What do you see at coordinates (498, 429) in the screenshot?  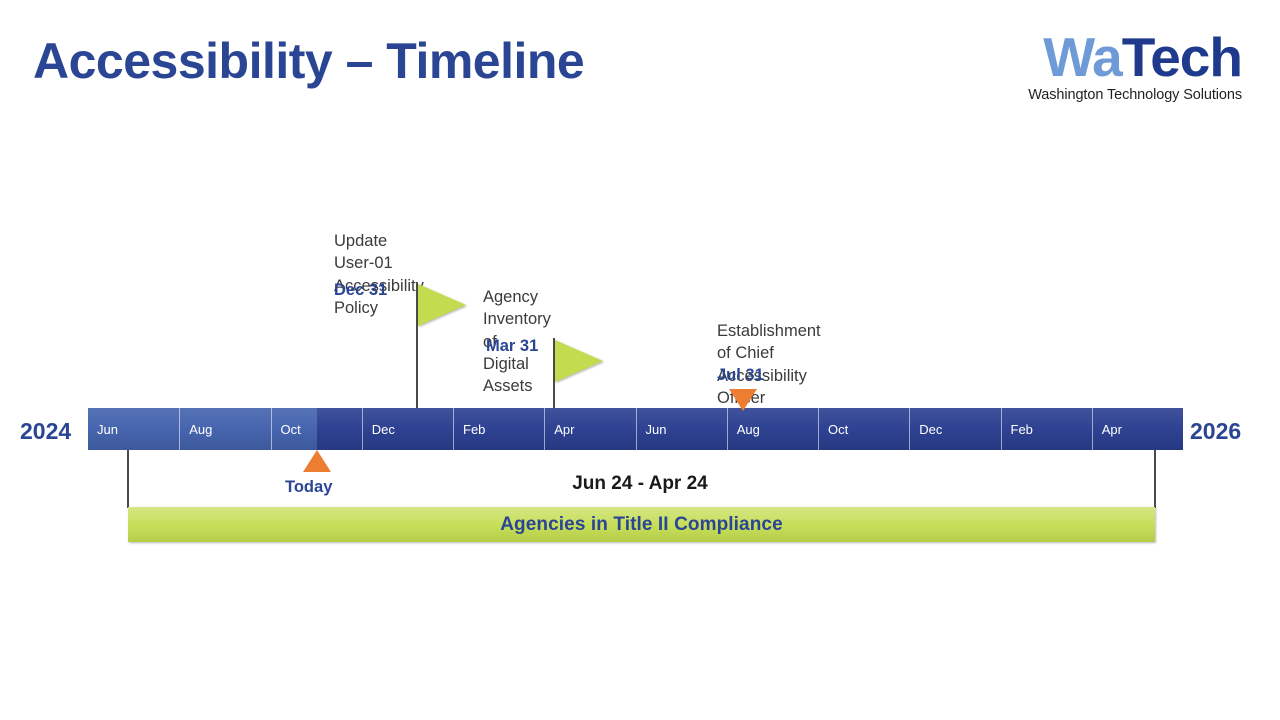 I see `timeline-month-feb-4: Feb` at bounding box center [498, 429].